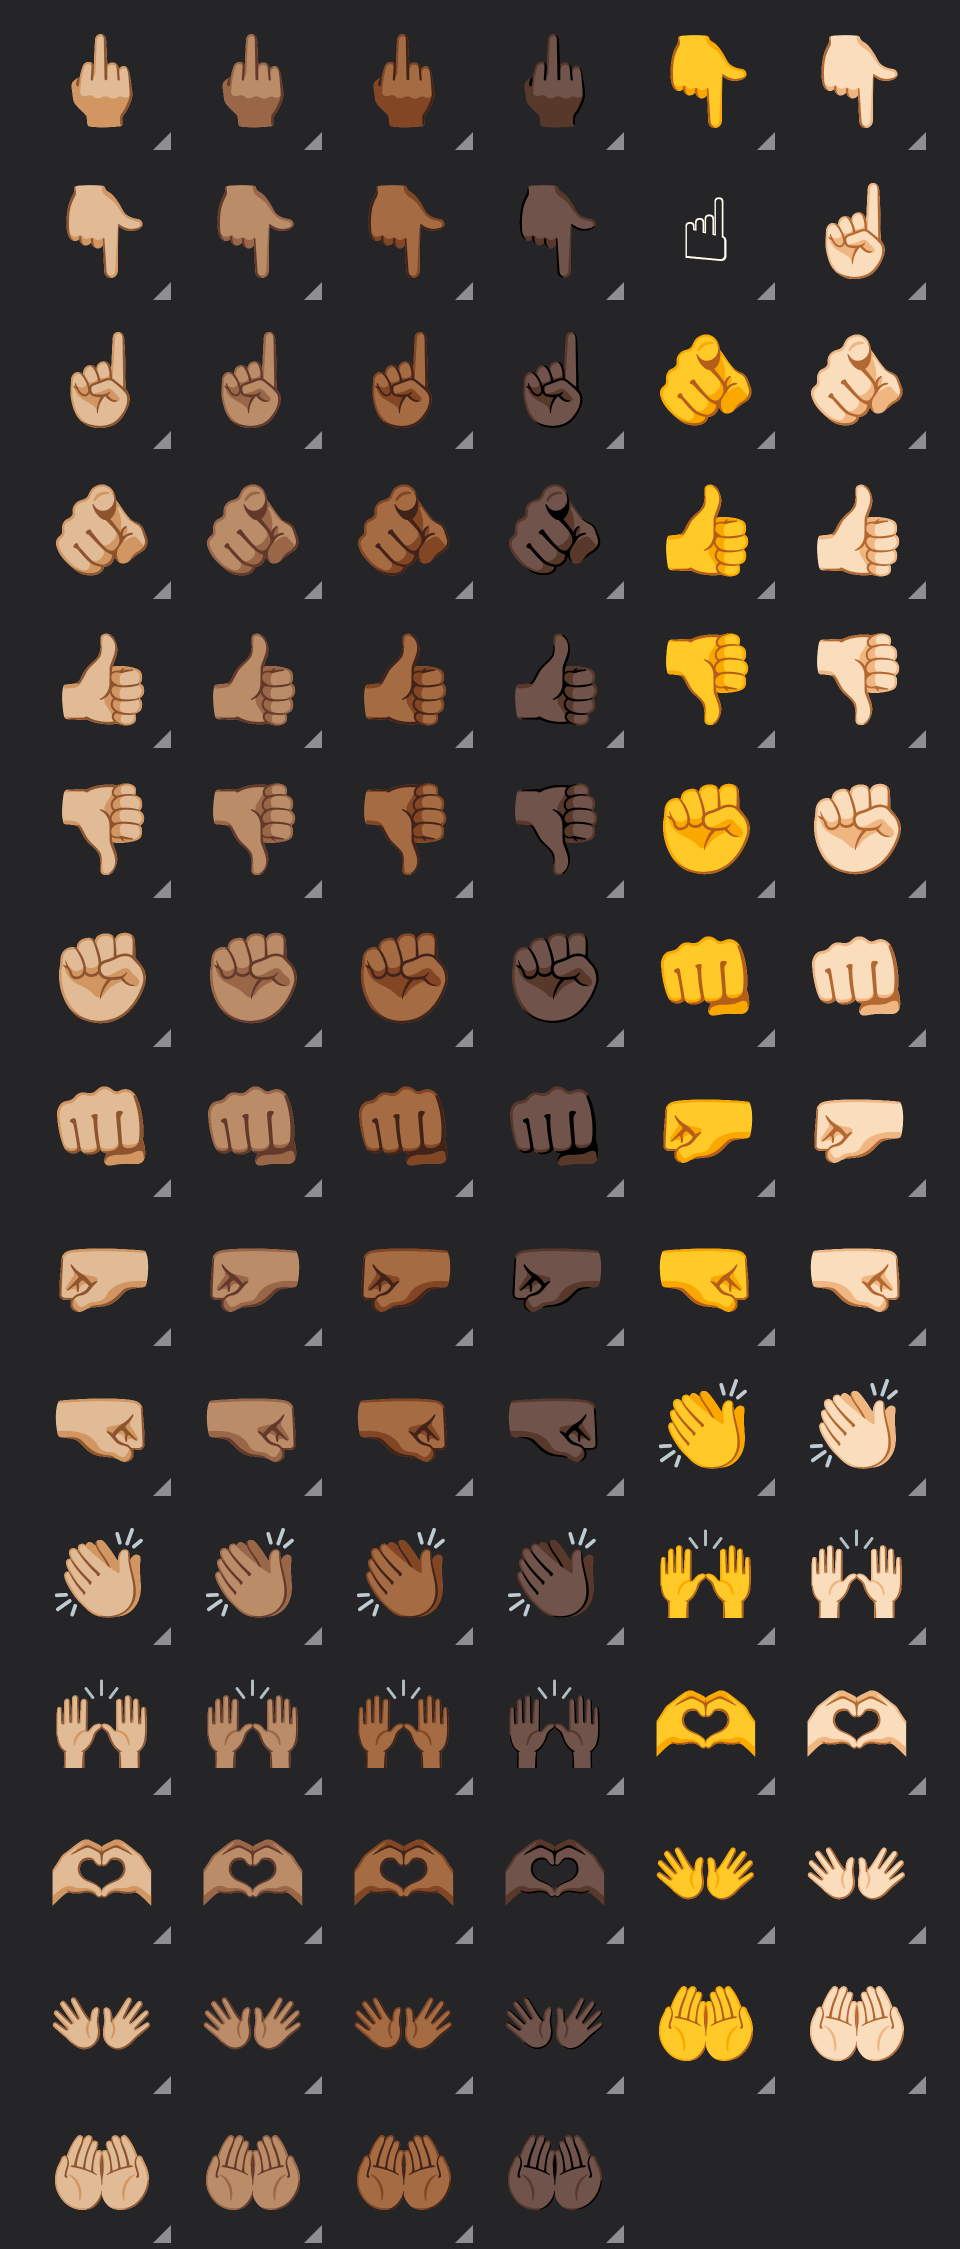 The image size is (960, 2249). What do you see at coordinates (706, 1726) in the screenshot?
I see `emoji-cell: 🫶` at bounding box center [706, 1726].